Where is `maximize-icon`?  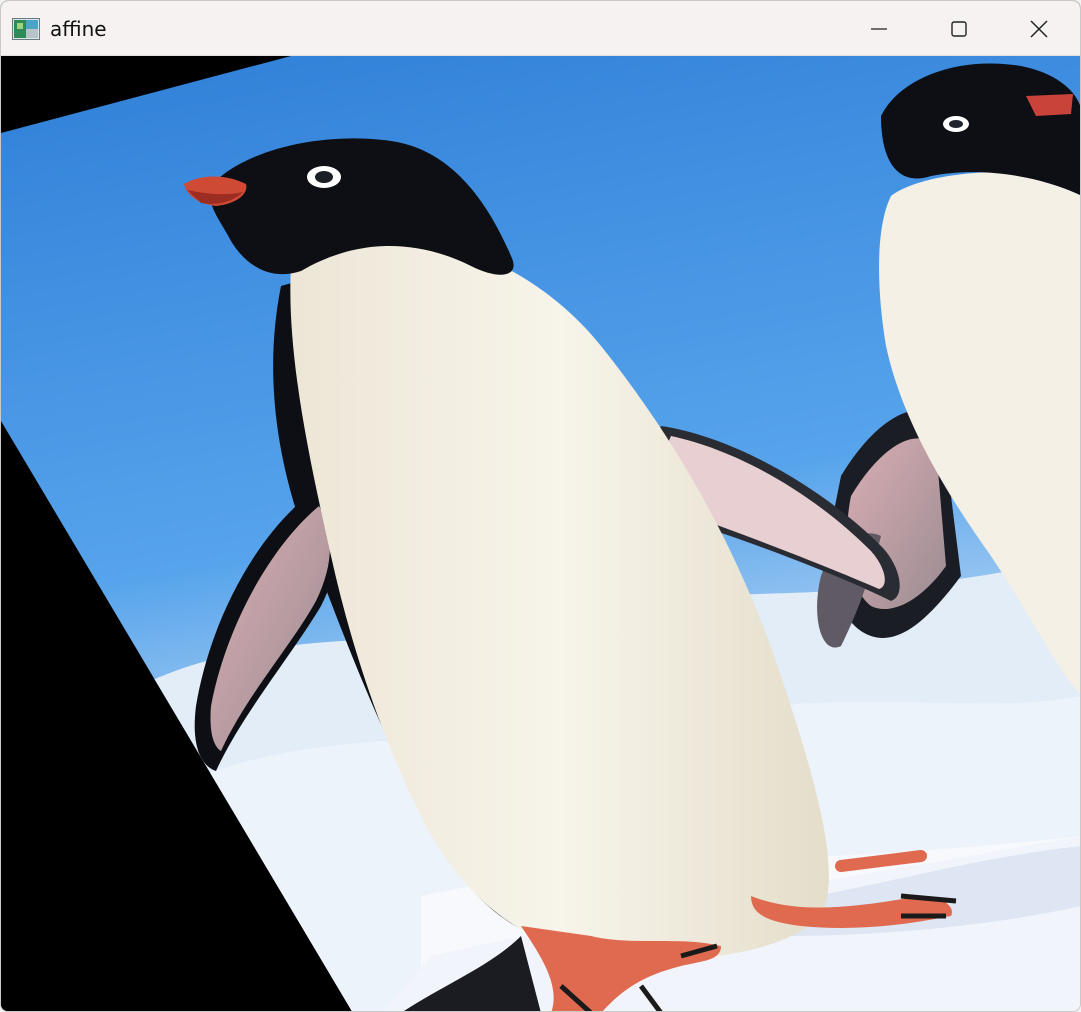
maximize-icon is located at coordinates (959, 29).